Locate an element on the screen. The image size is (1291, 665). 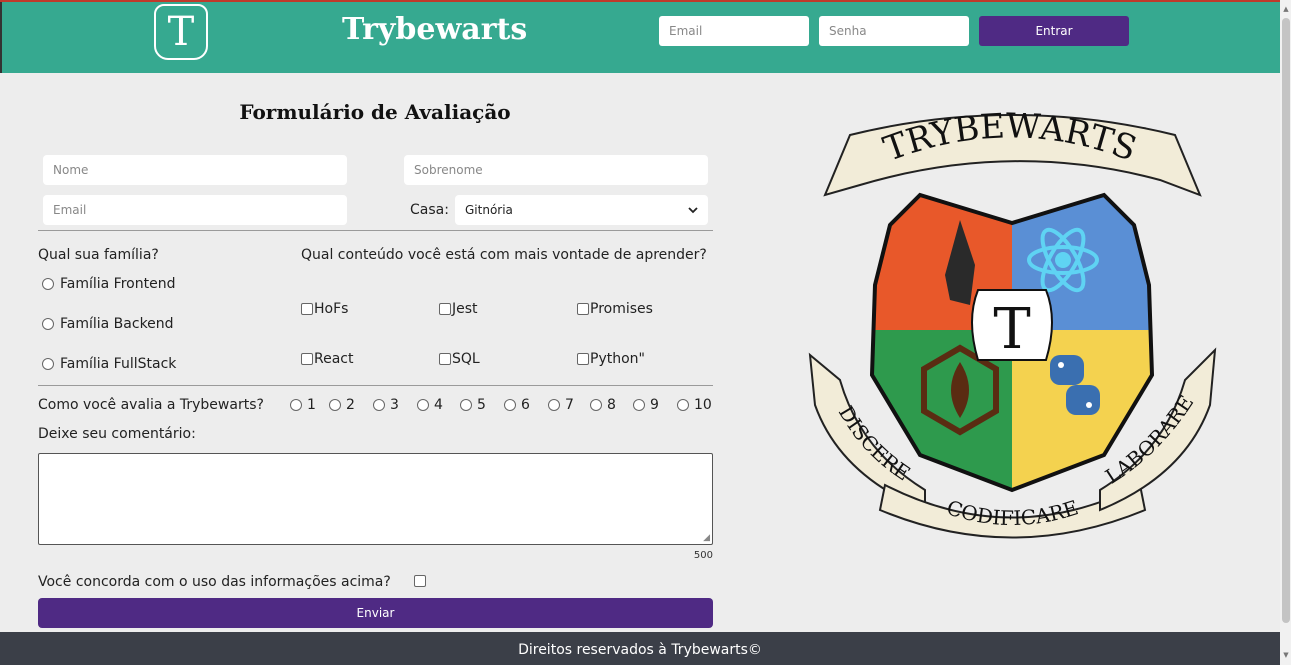
rating-label: 9 is located at coordinates (654, 405).